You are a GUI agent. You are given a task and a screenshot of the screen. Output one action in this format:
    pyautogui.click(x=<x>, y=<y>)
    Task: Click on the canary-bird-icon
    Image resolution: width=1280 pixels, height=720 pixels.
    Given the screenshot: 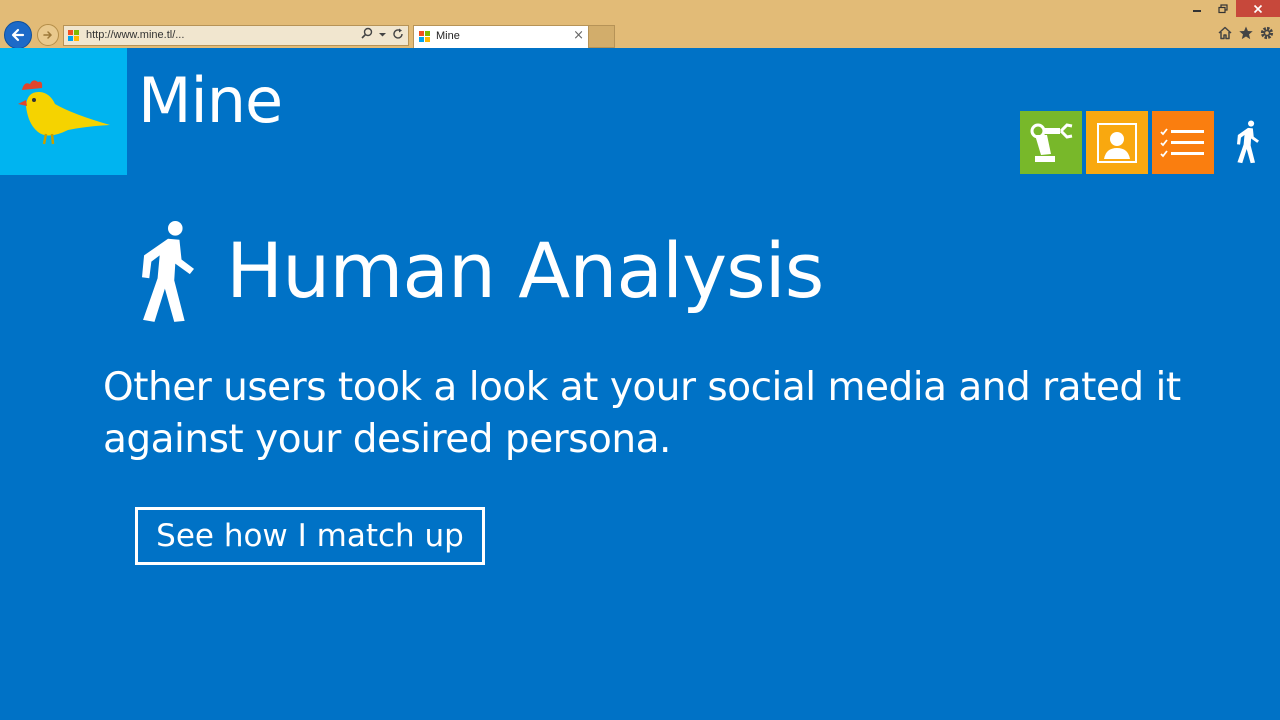 What is the action you would take?
    pyautogui.click(x=64, y=112)
    